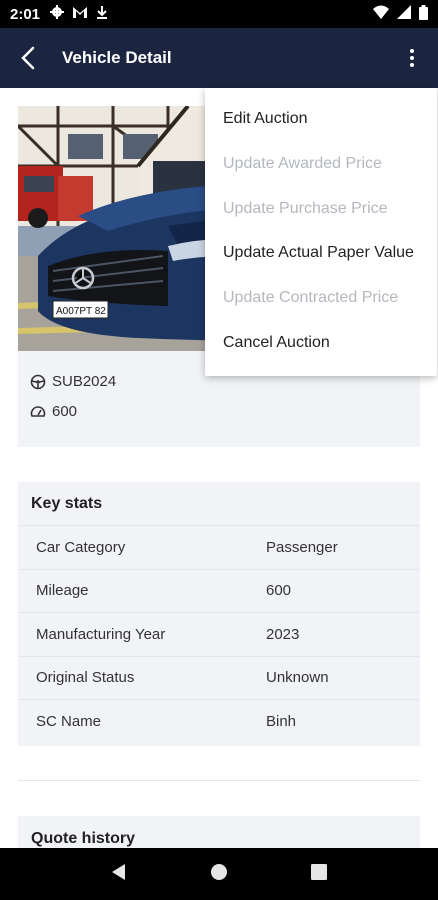  What do you see at coordinates (219, 832) in the screenshot?
I see `quote-history-card: Quote history` at bounding box center [219, 832].